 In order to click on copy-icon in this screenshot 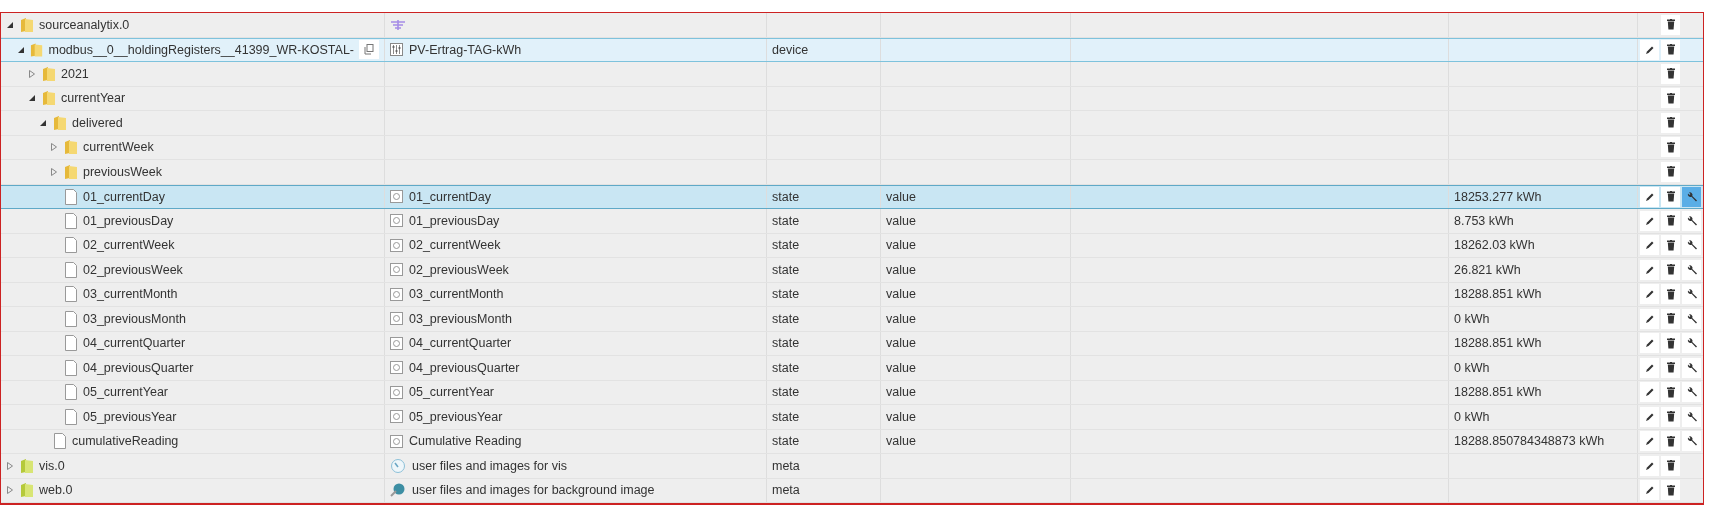, I will do `click(369, 50)`.